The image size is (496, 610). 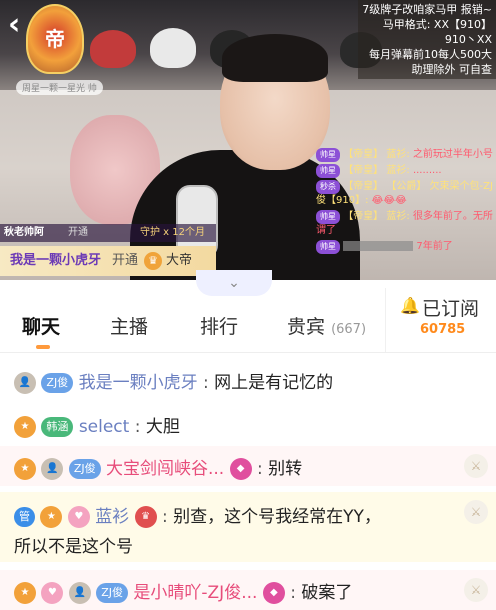 What do you see at coordinates (434, 246) in the screenshot?
I see `overlay-text: 7年前了` at bounding box center [434, 246].